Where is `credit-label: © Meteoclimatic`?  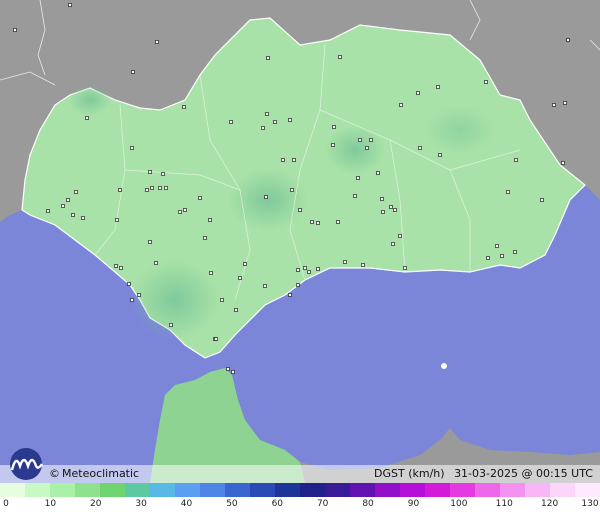
credit-label: © Meteoclimatic is located at coordinates (94, 473).